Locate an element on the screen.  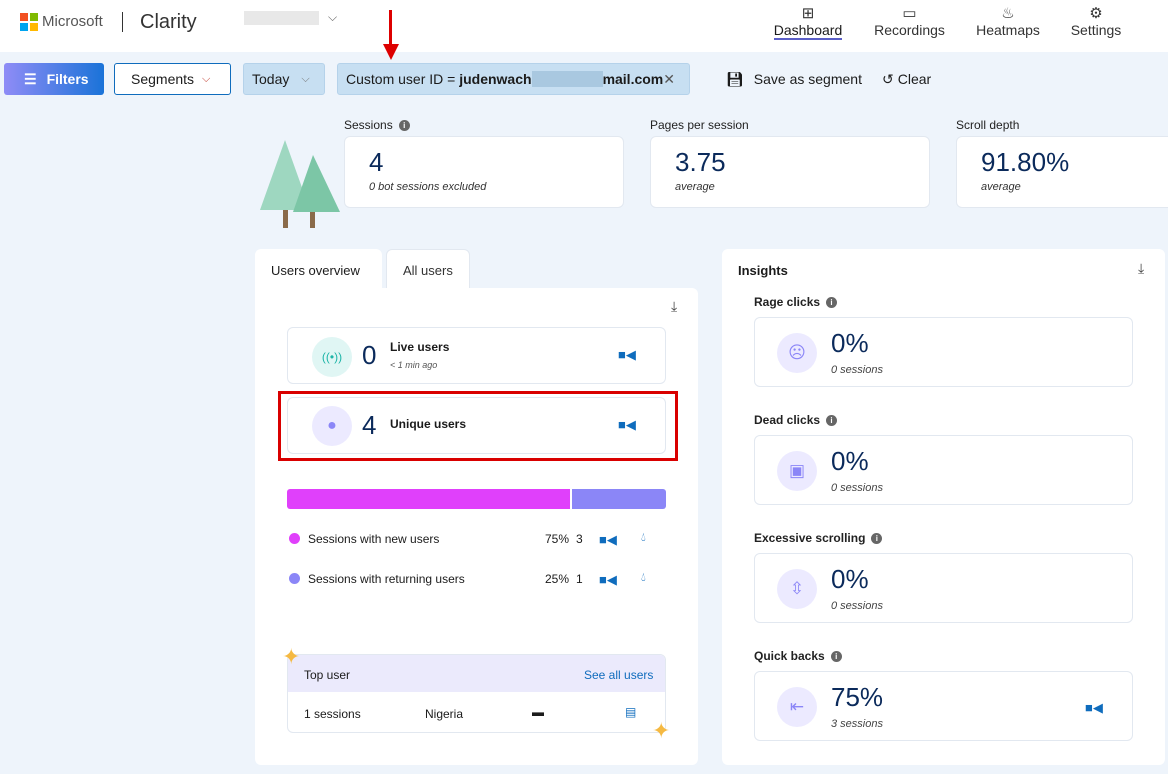
unique-users-label: Unique users is located at coordinates (428, 424).